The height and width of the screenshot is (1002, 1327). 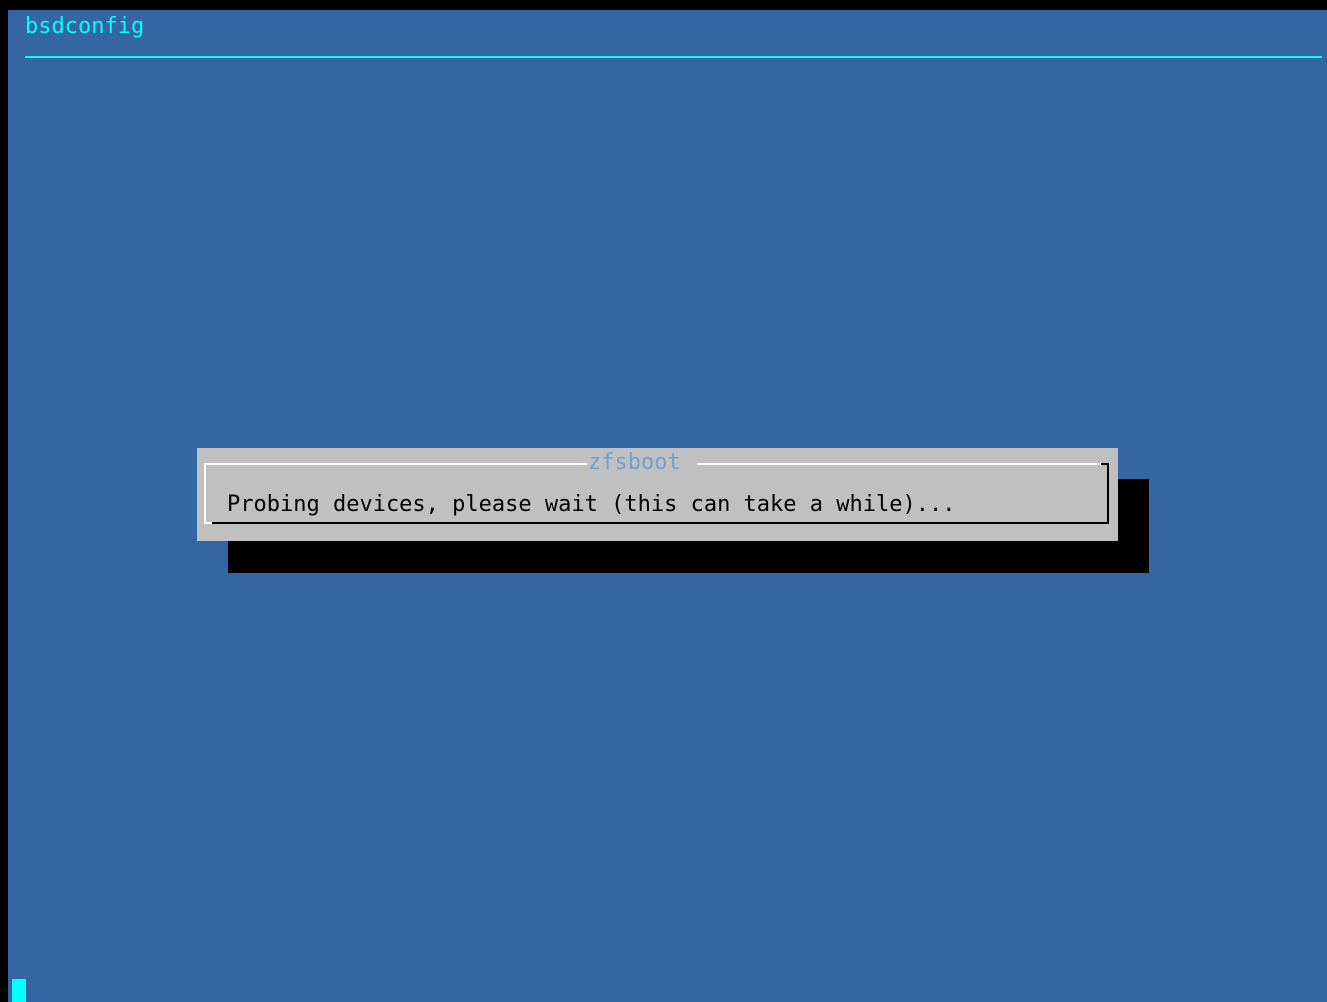 I want to click on backtitle-rule, so click(x=673, y=57).